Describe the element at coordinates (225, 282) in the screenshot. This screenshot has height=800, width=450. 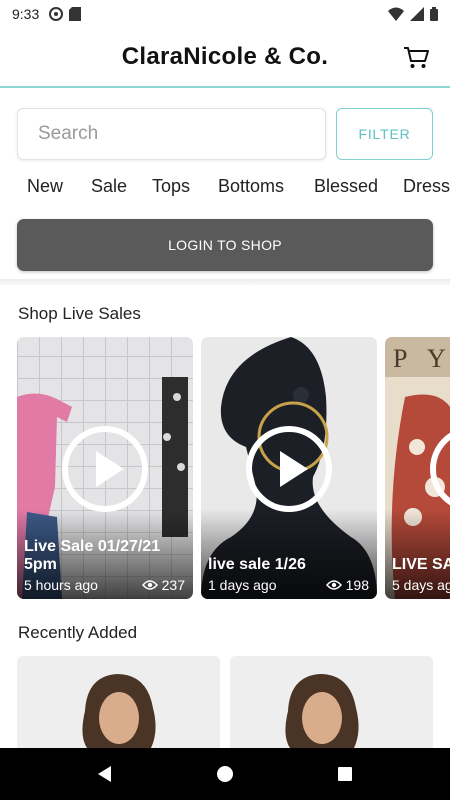
I see `section-divider` at that location.